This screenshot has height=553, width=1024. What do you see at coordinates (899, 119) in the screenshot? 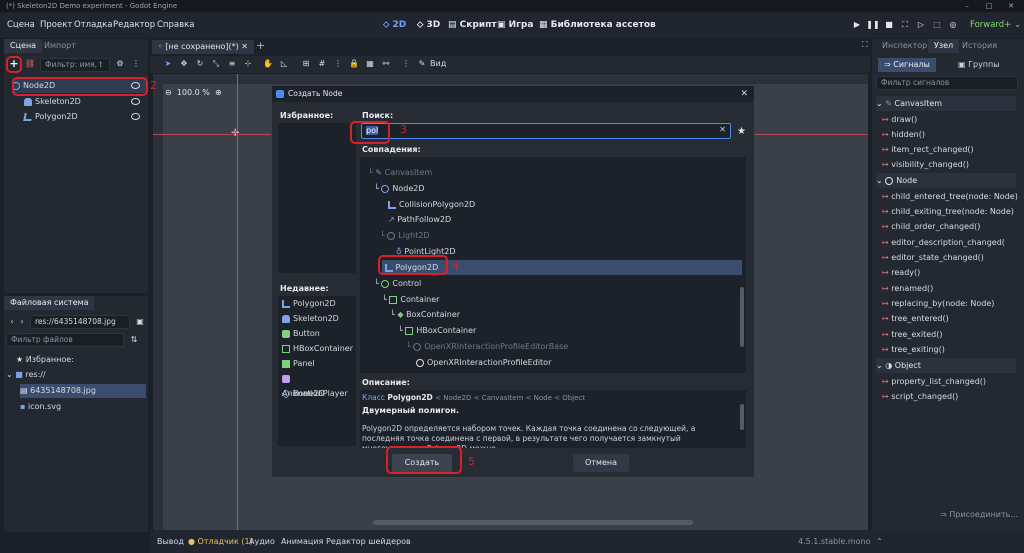
I see `signal-item: ↦ draw()` at bounding box center [899, 119].